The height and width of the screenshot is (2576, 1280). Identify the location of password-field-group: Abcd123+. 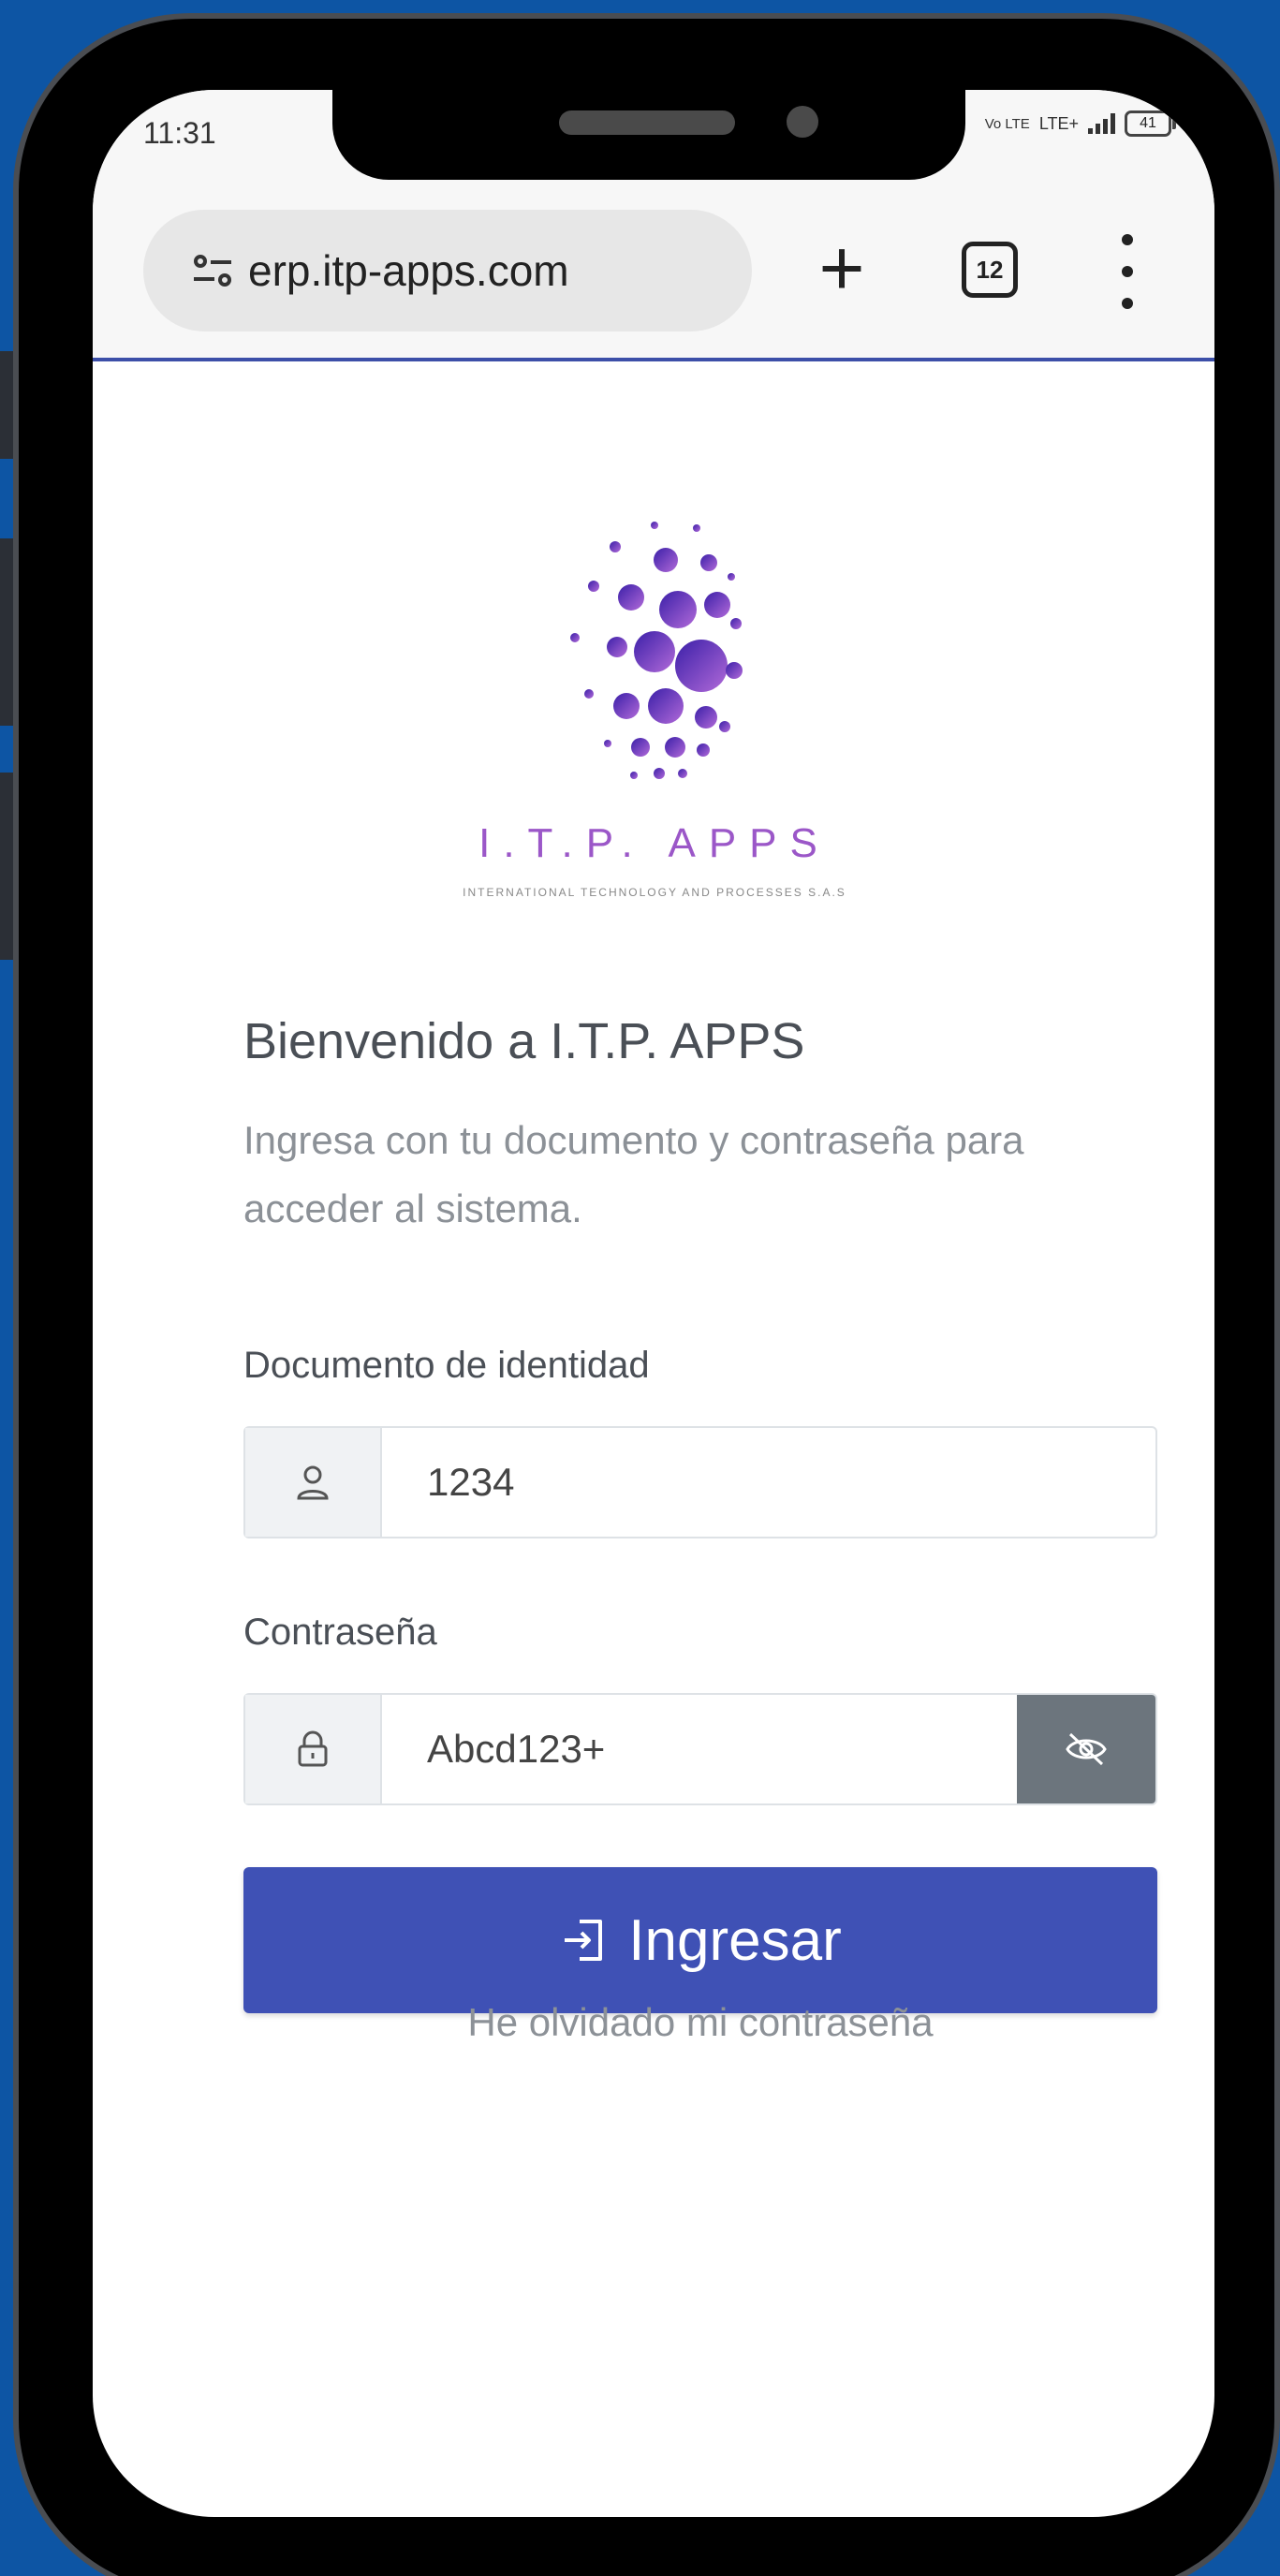
(700, 1749).